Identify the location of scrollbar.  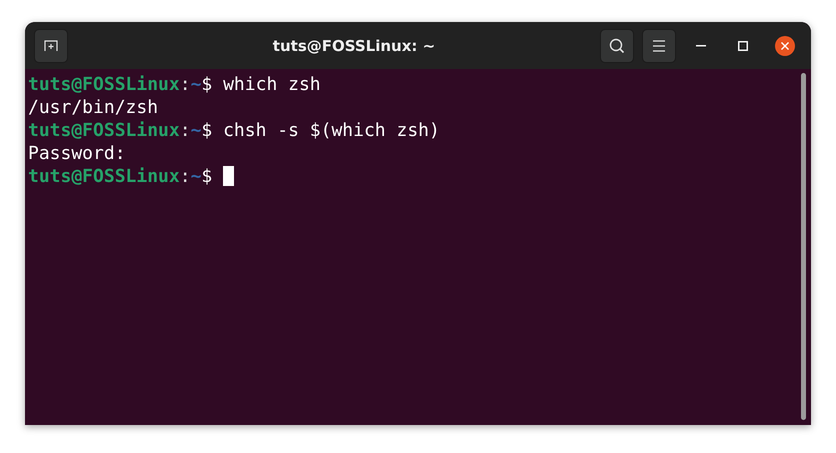
(803, 246).